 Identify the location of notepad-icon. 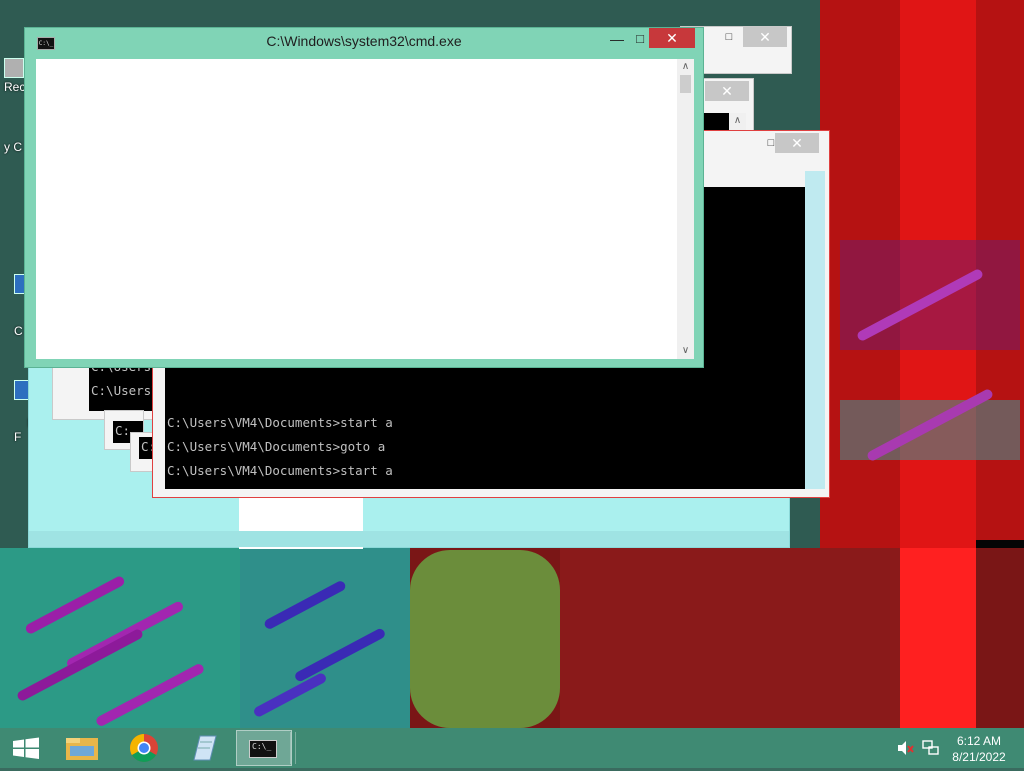
(205, 748).